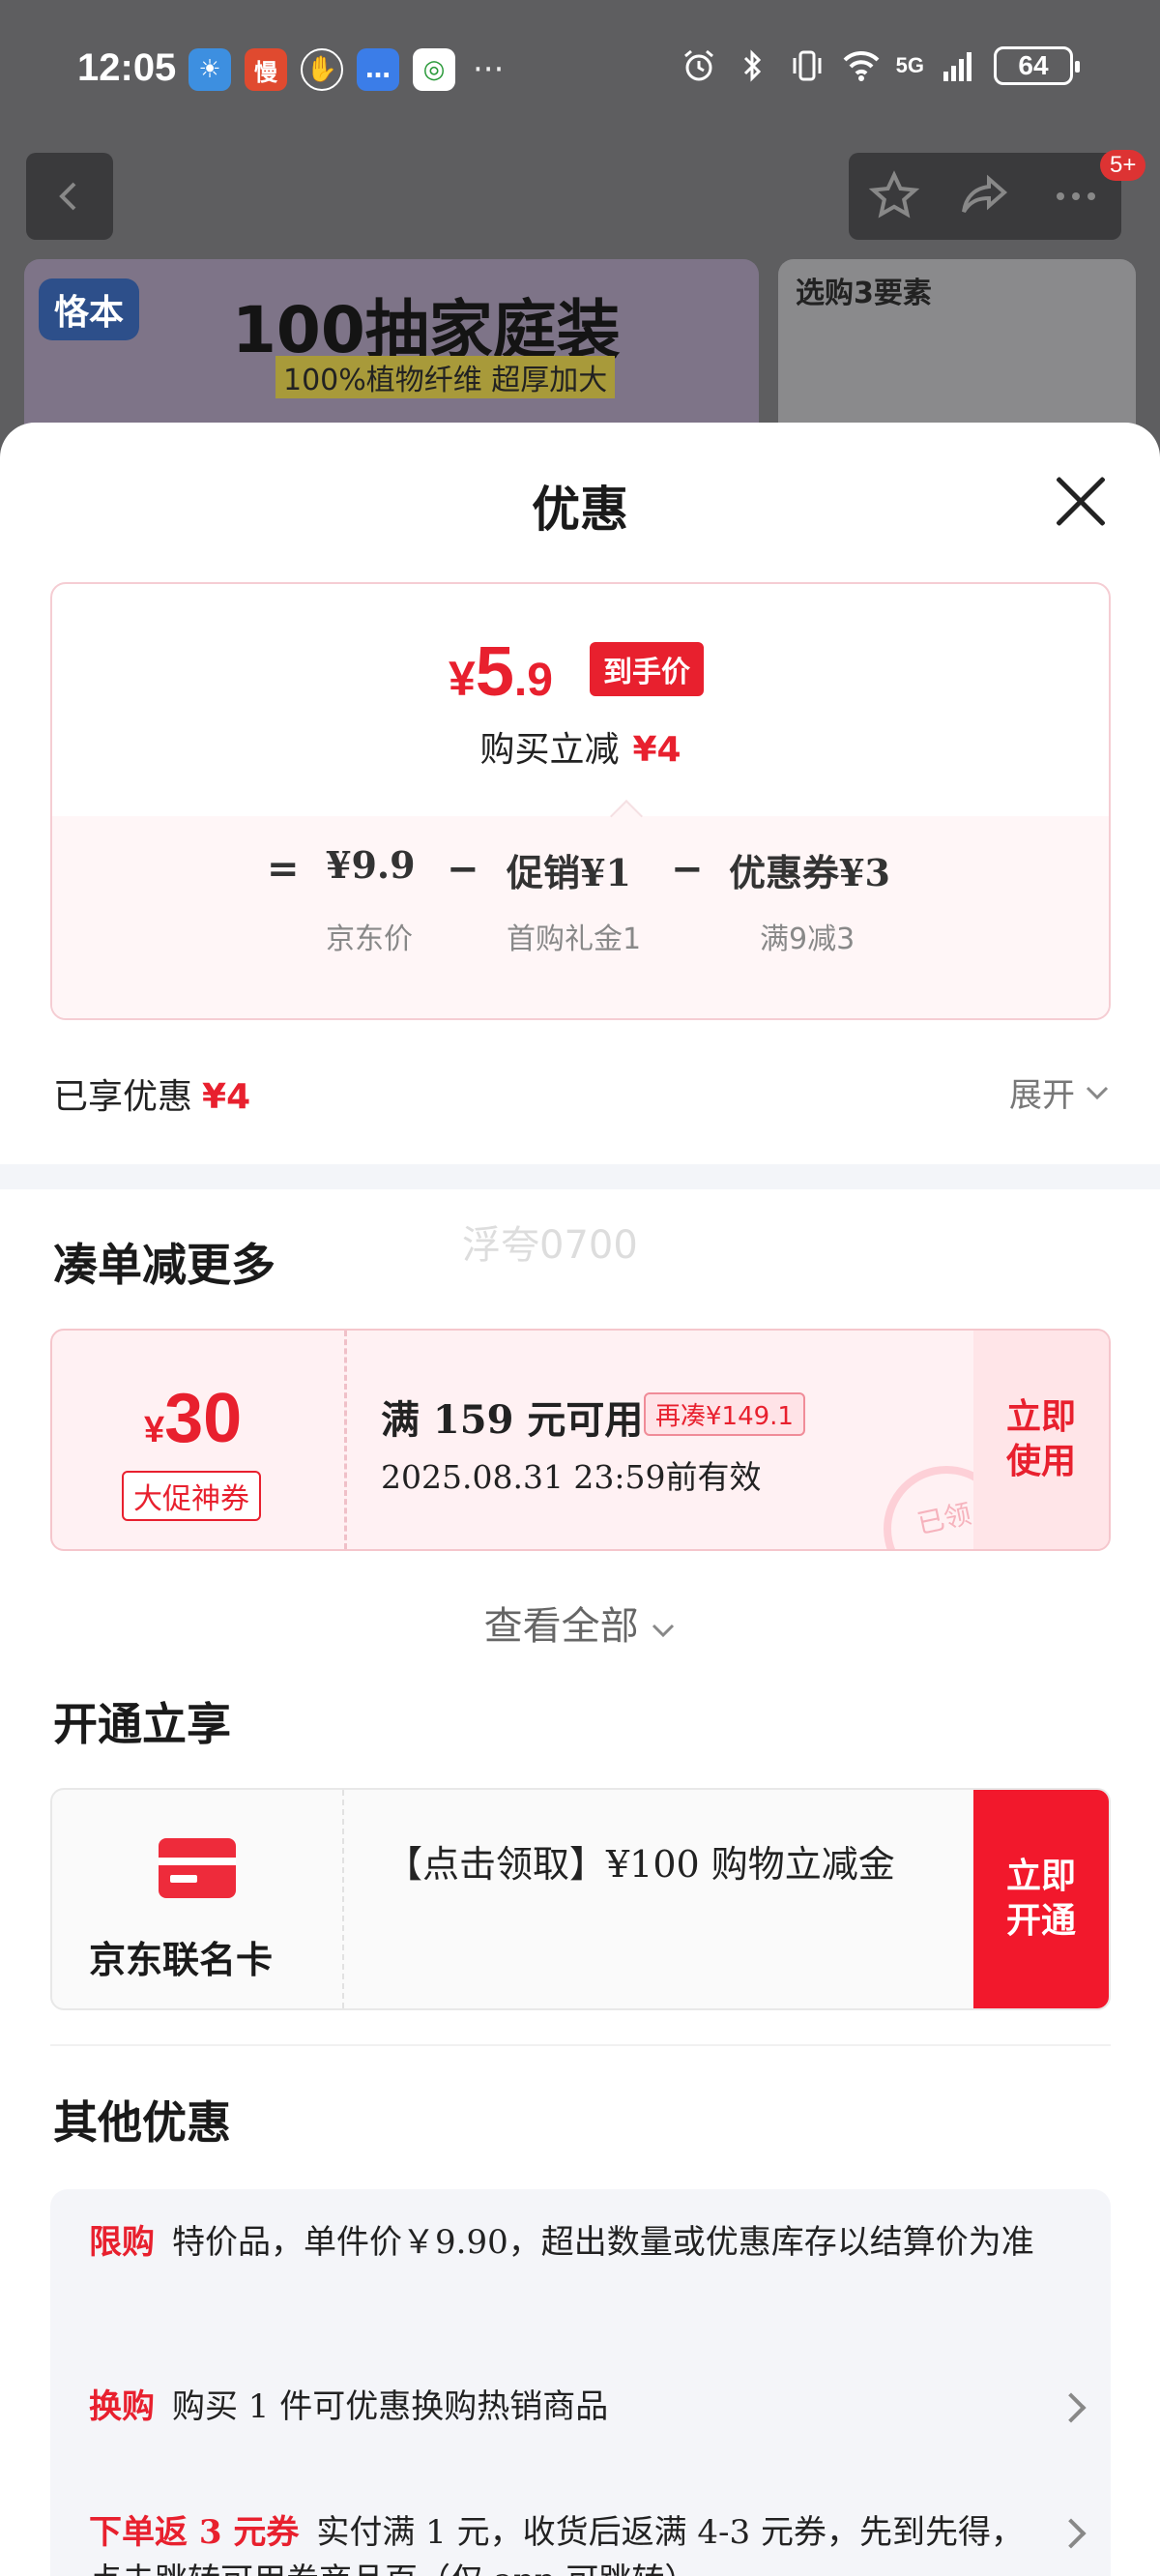  I want to click on coupon-discount: 优惠券¥3, so click(810, 872).